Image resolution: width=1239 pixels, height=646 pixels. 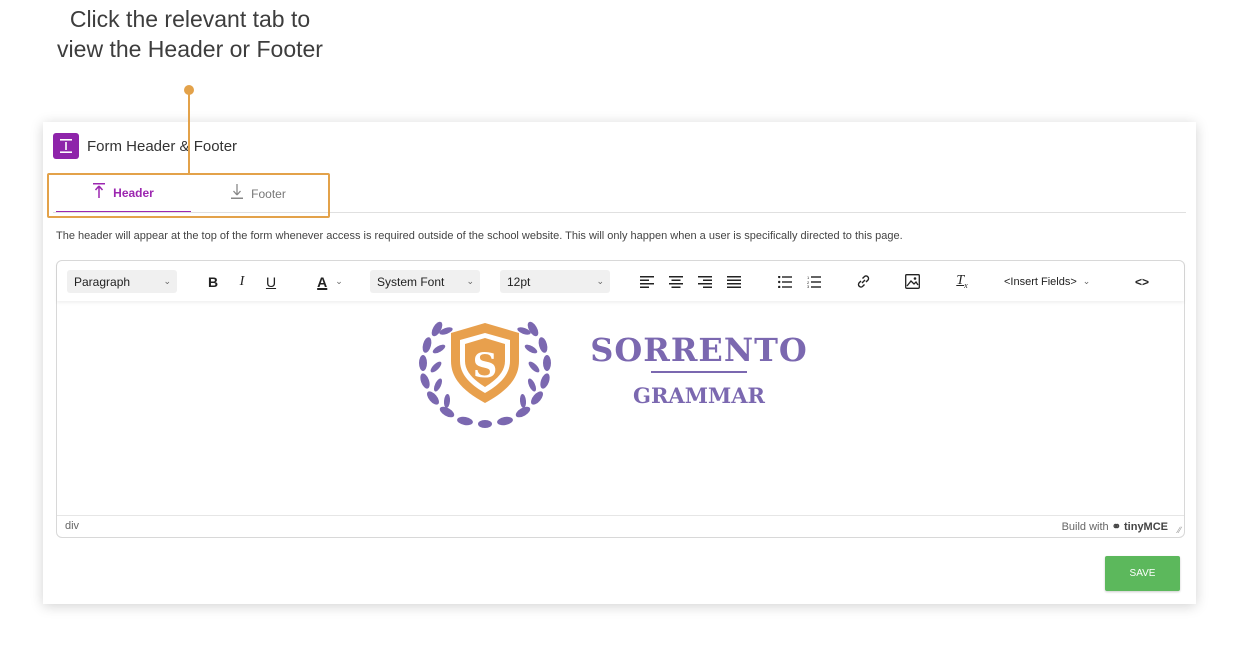 What do you see at coordinates (1085, 527) in the screenshot?
I see `branding-prefix: Build with` at bounding box center [1085, 527].